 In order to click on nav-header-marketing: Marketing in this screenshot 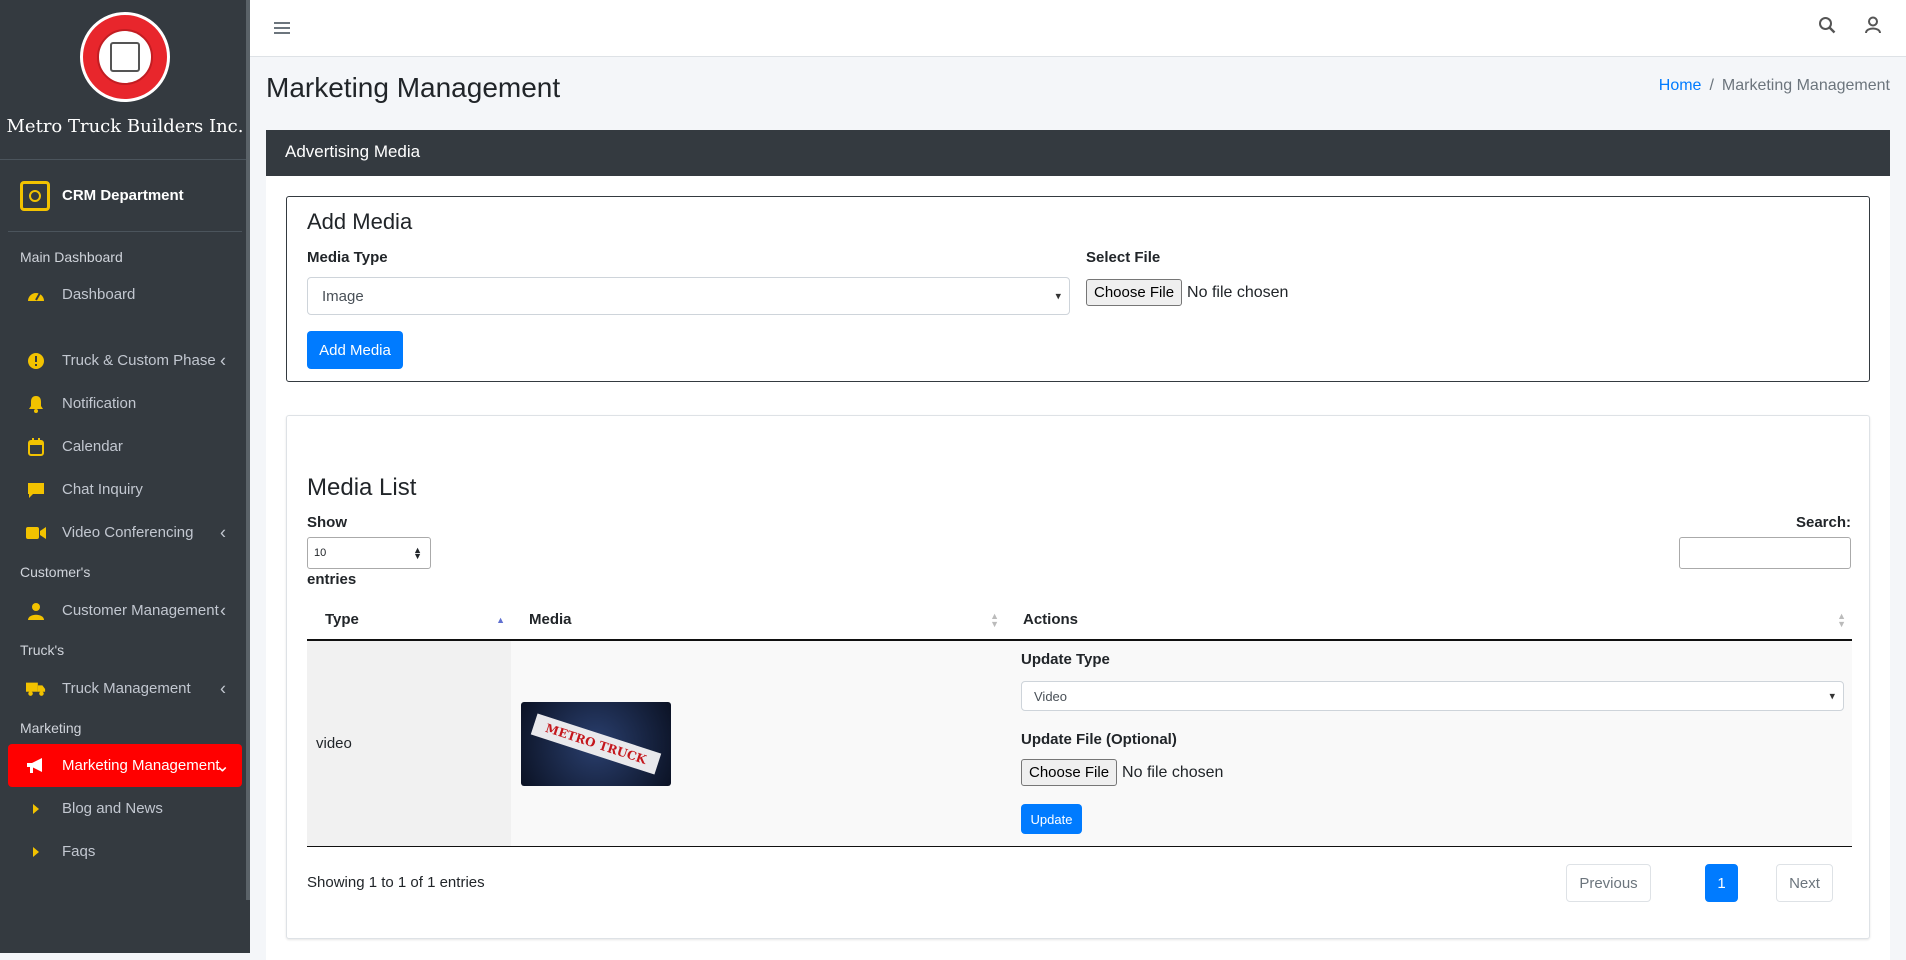, I will do `click(51, 728)`.